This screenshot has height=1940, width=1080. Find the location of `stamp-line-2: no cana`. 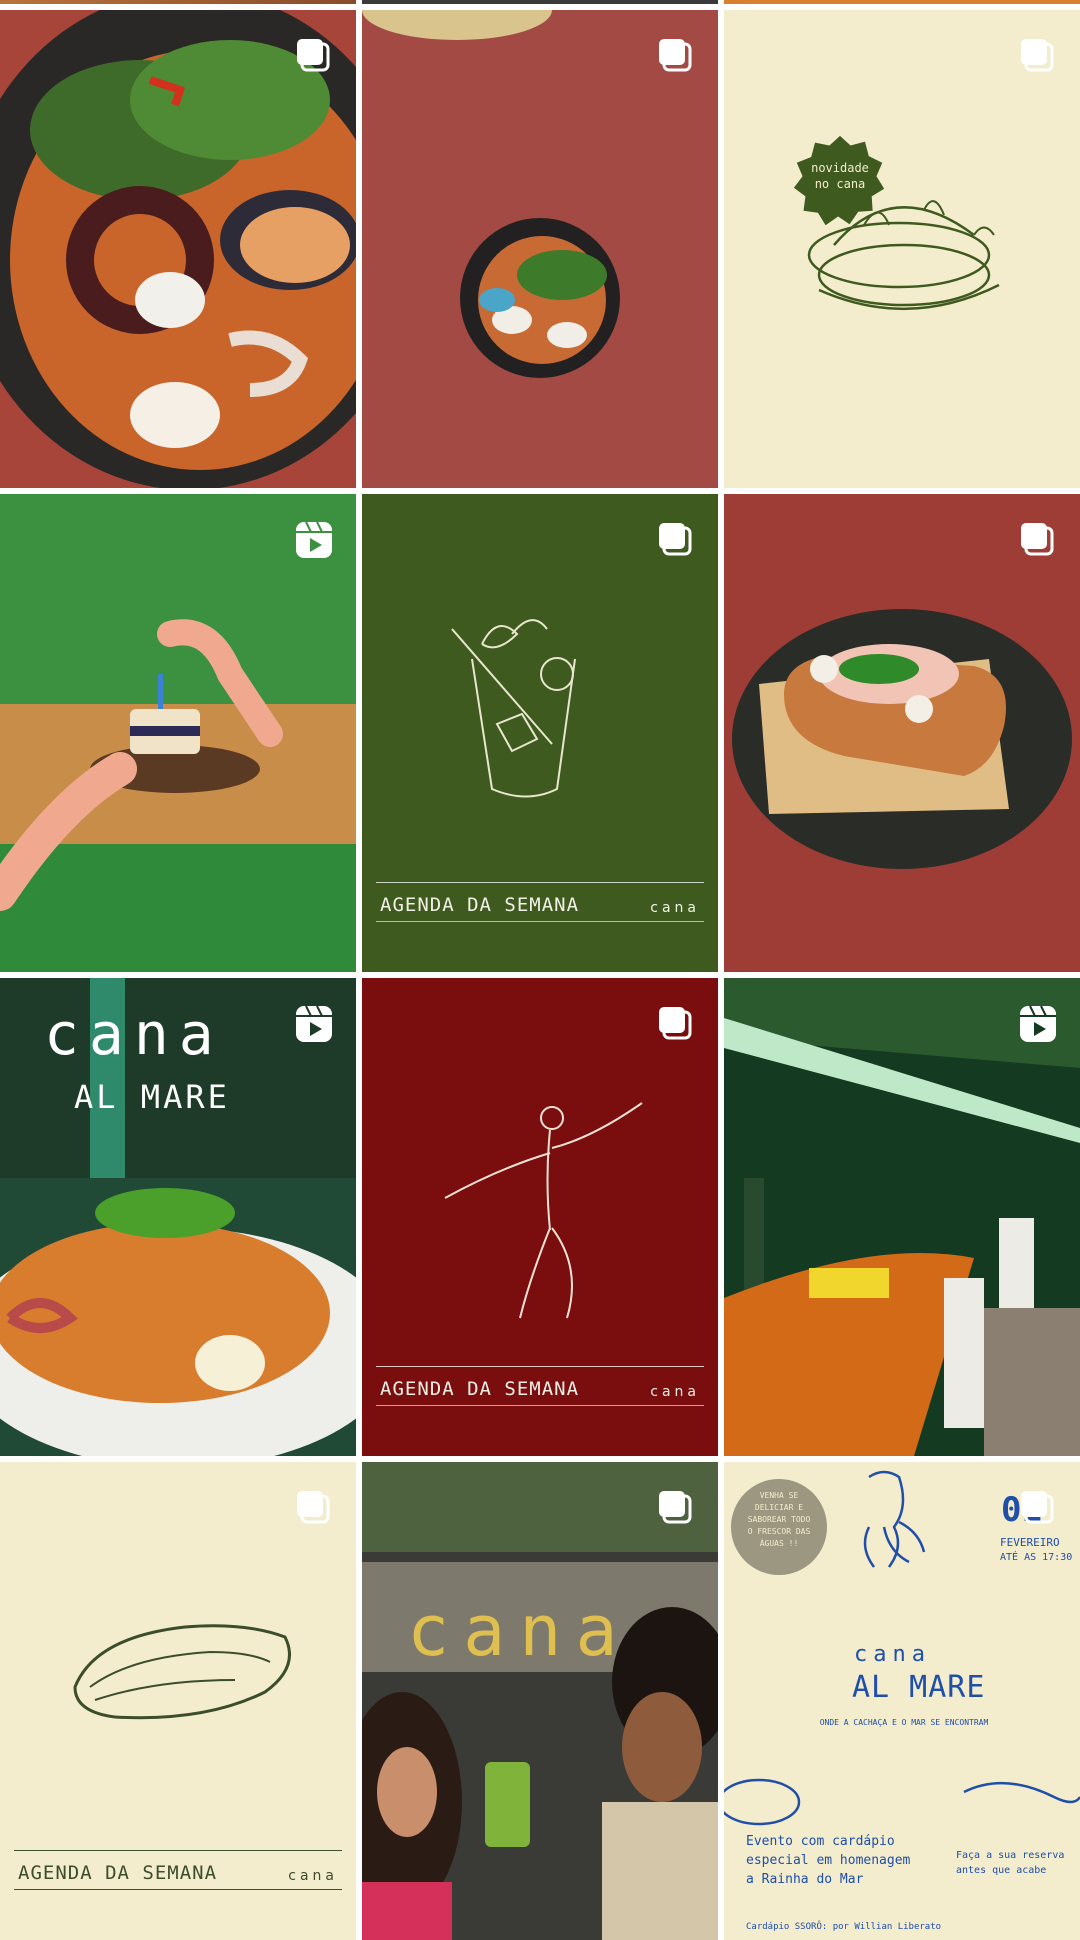

stamp-line-2: no cana is located at coordinates (840, 184).